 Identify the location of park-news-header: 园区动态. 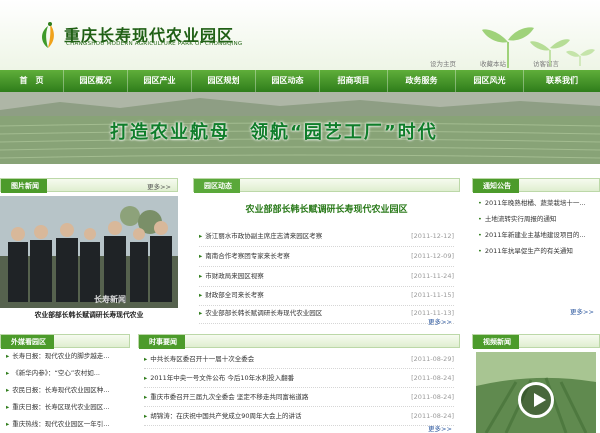
(326, 185).